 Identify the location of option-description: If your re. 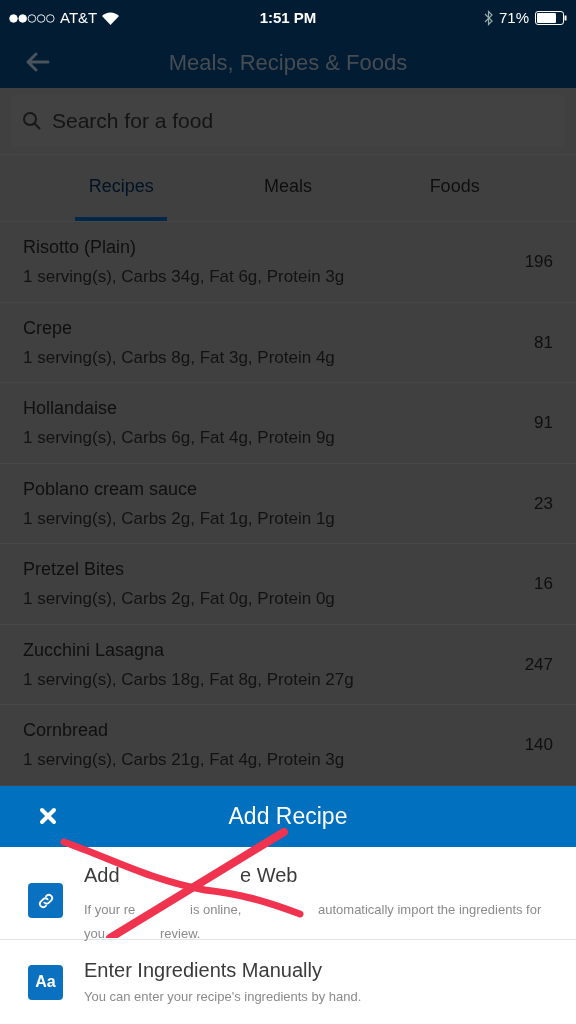
(110, 909).